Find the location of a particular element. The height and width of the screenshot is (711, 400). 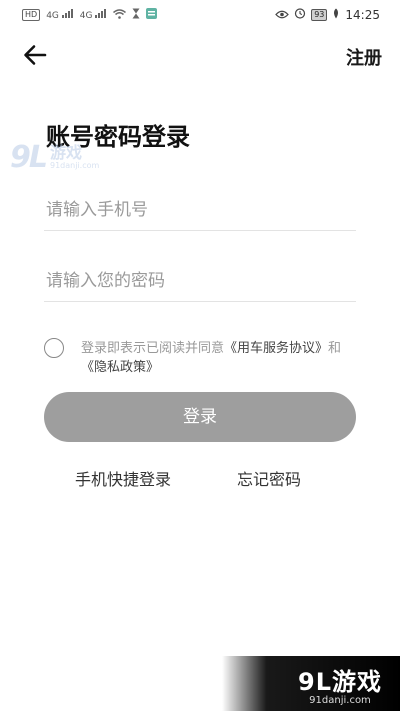

status-time: 14:25 is located at coordinates (362, 14).